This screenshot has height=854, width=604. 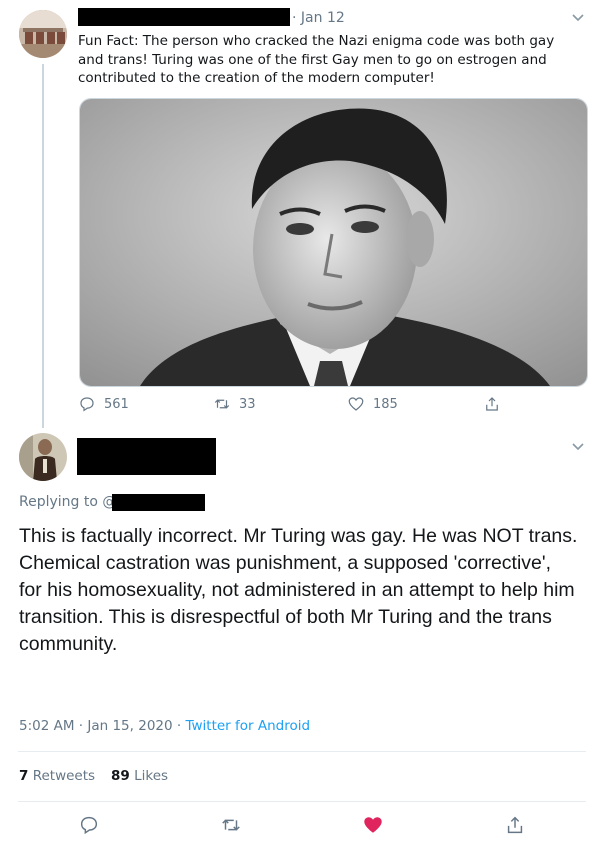 I want to click on like-icon, so click(x=356, y=404).